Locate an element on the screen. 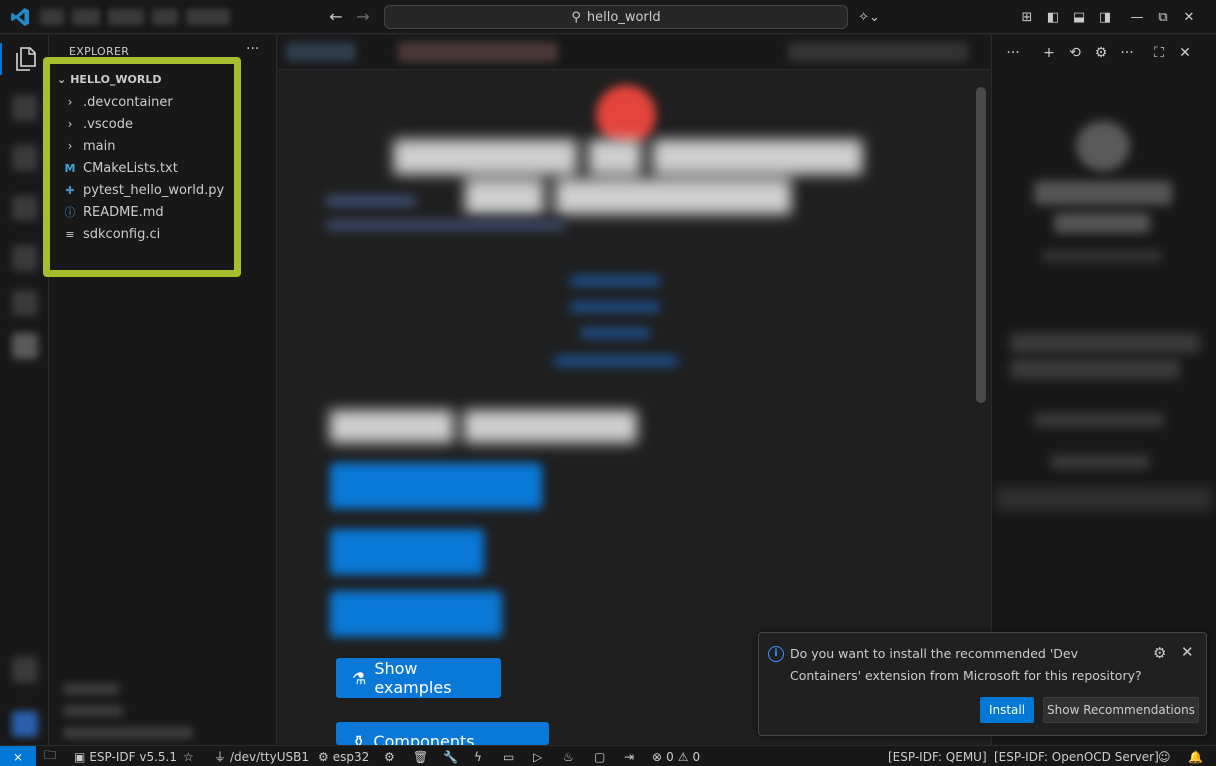 The image size is (1216, 766). menu-view is located at coordinates (165, 17).